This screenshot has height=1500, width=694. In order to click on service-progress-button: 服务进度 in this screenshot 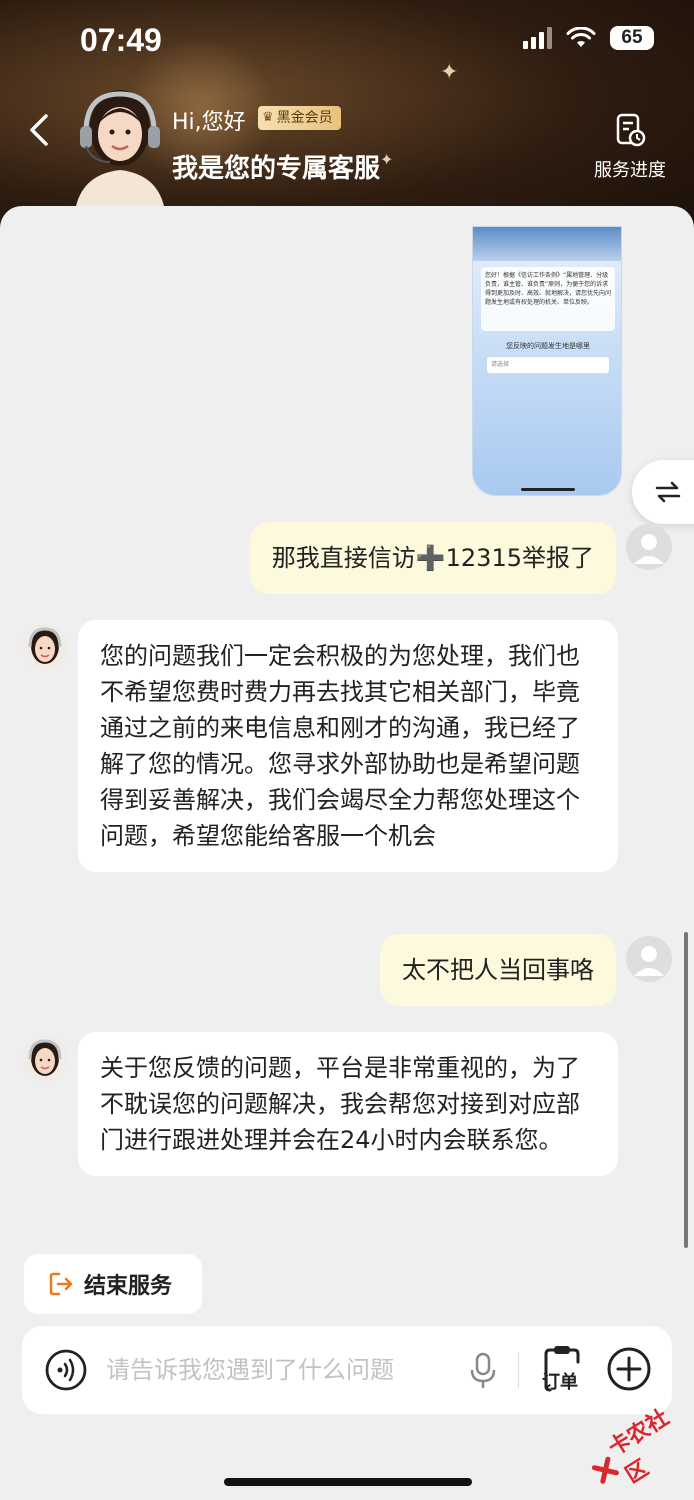, I will do `click(630, 147)`.